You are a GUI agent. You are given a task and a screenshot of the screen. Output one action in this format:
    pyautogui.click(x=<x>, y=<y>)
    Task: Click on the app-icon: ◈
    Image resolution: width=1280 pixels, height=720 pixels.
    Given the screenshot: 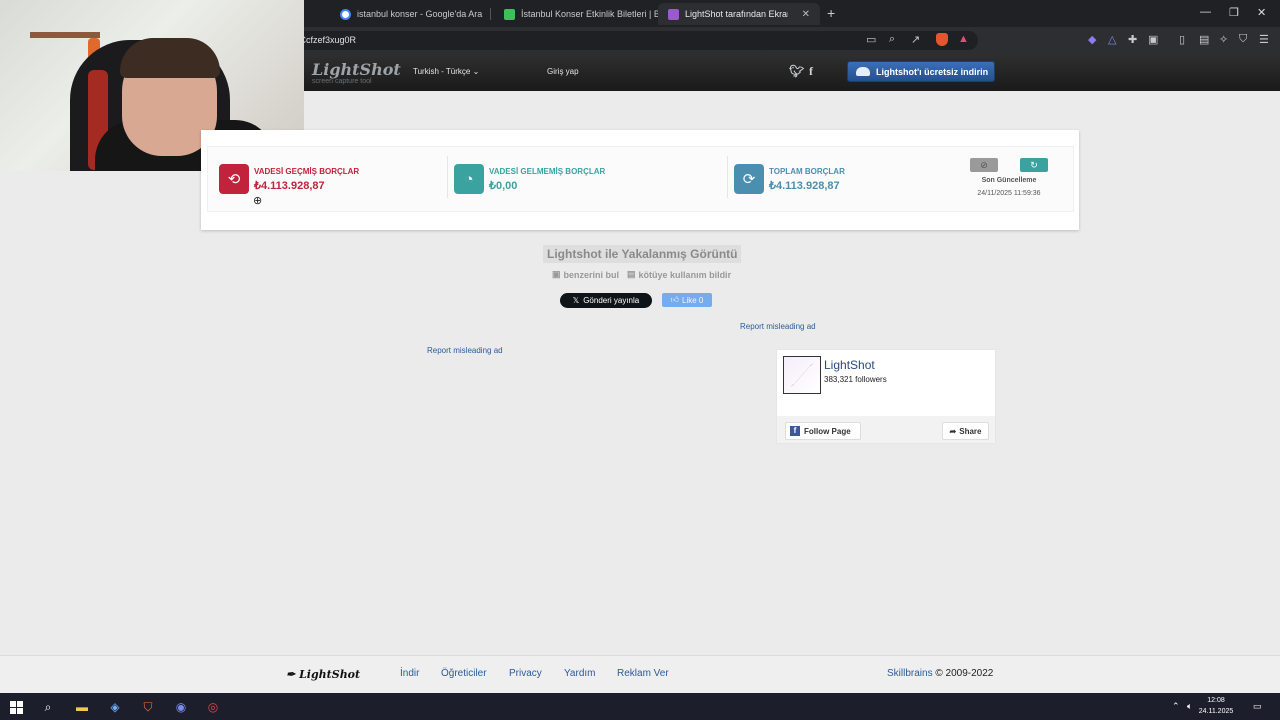 What is the action you would take?
    pyautogui.click(x=115, y=707)
    